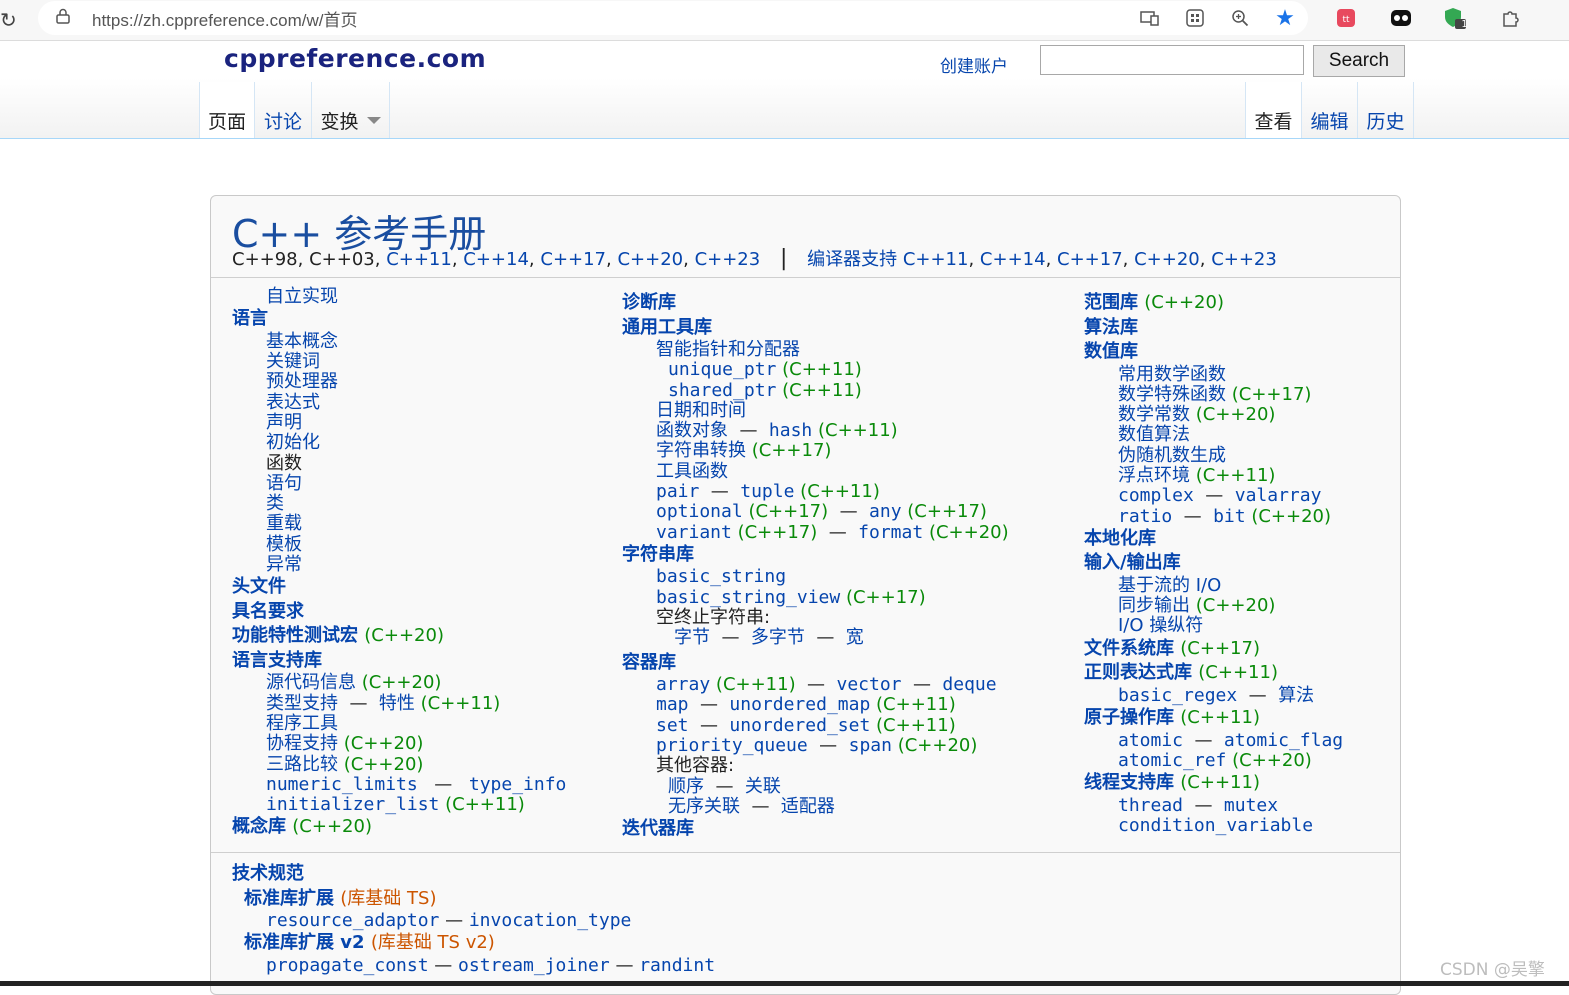 This screenshot has height=995, width=1569. I want to click on url-text: https://zh.cppreference.com/w/首页, so click(225, 18).